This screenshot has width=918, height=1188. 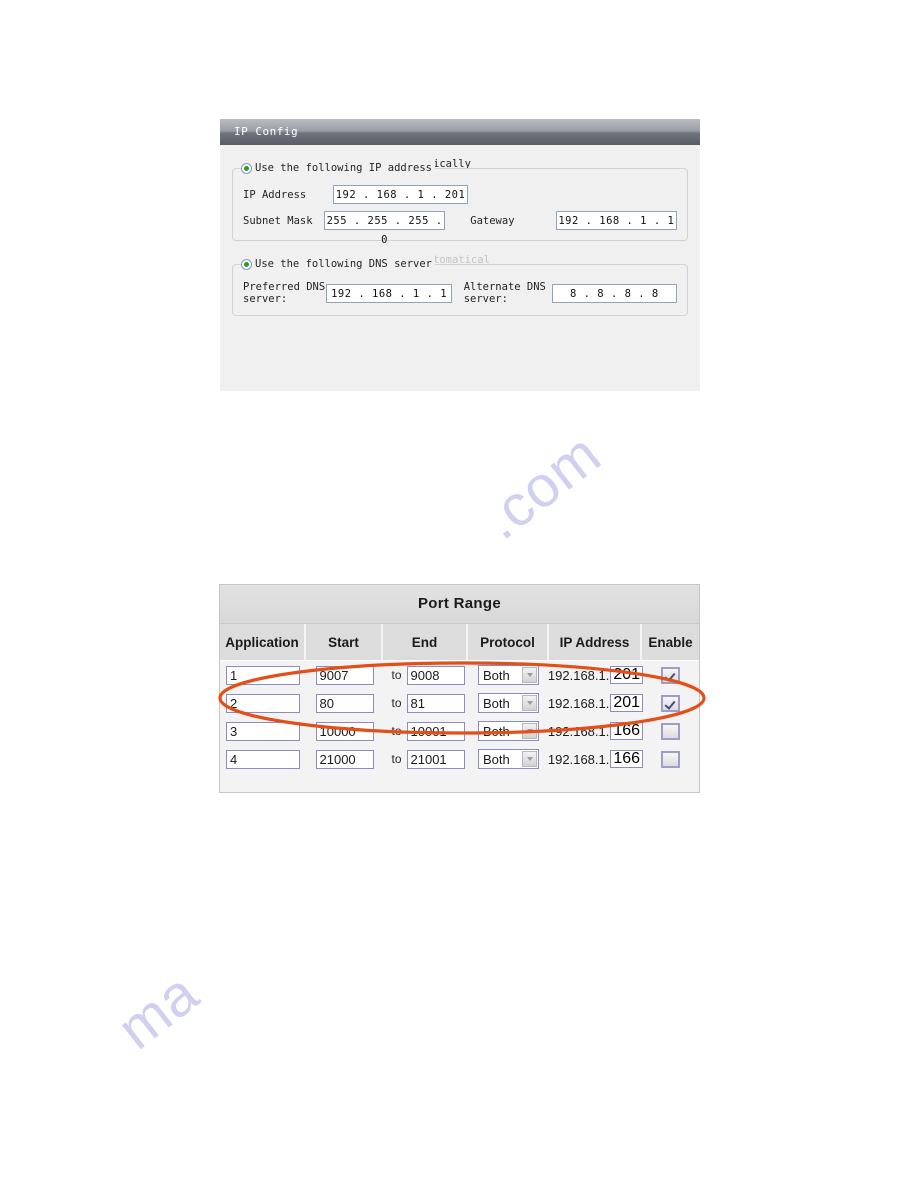 I want to click on ip-address-row: IP Address 192 . 168 . 1 . 201, so click(x=460, y=194).